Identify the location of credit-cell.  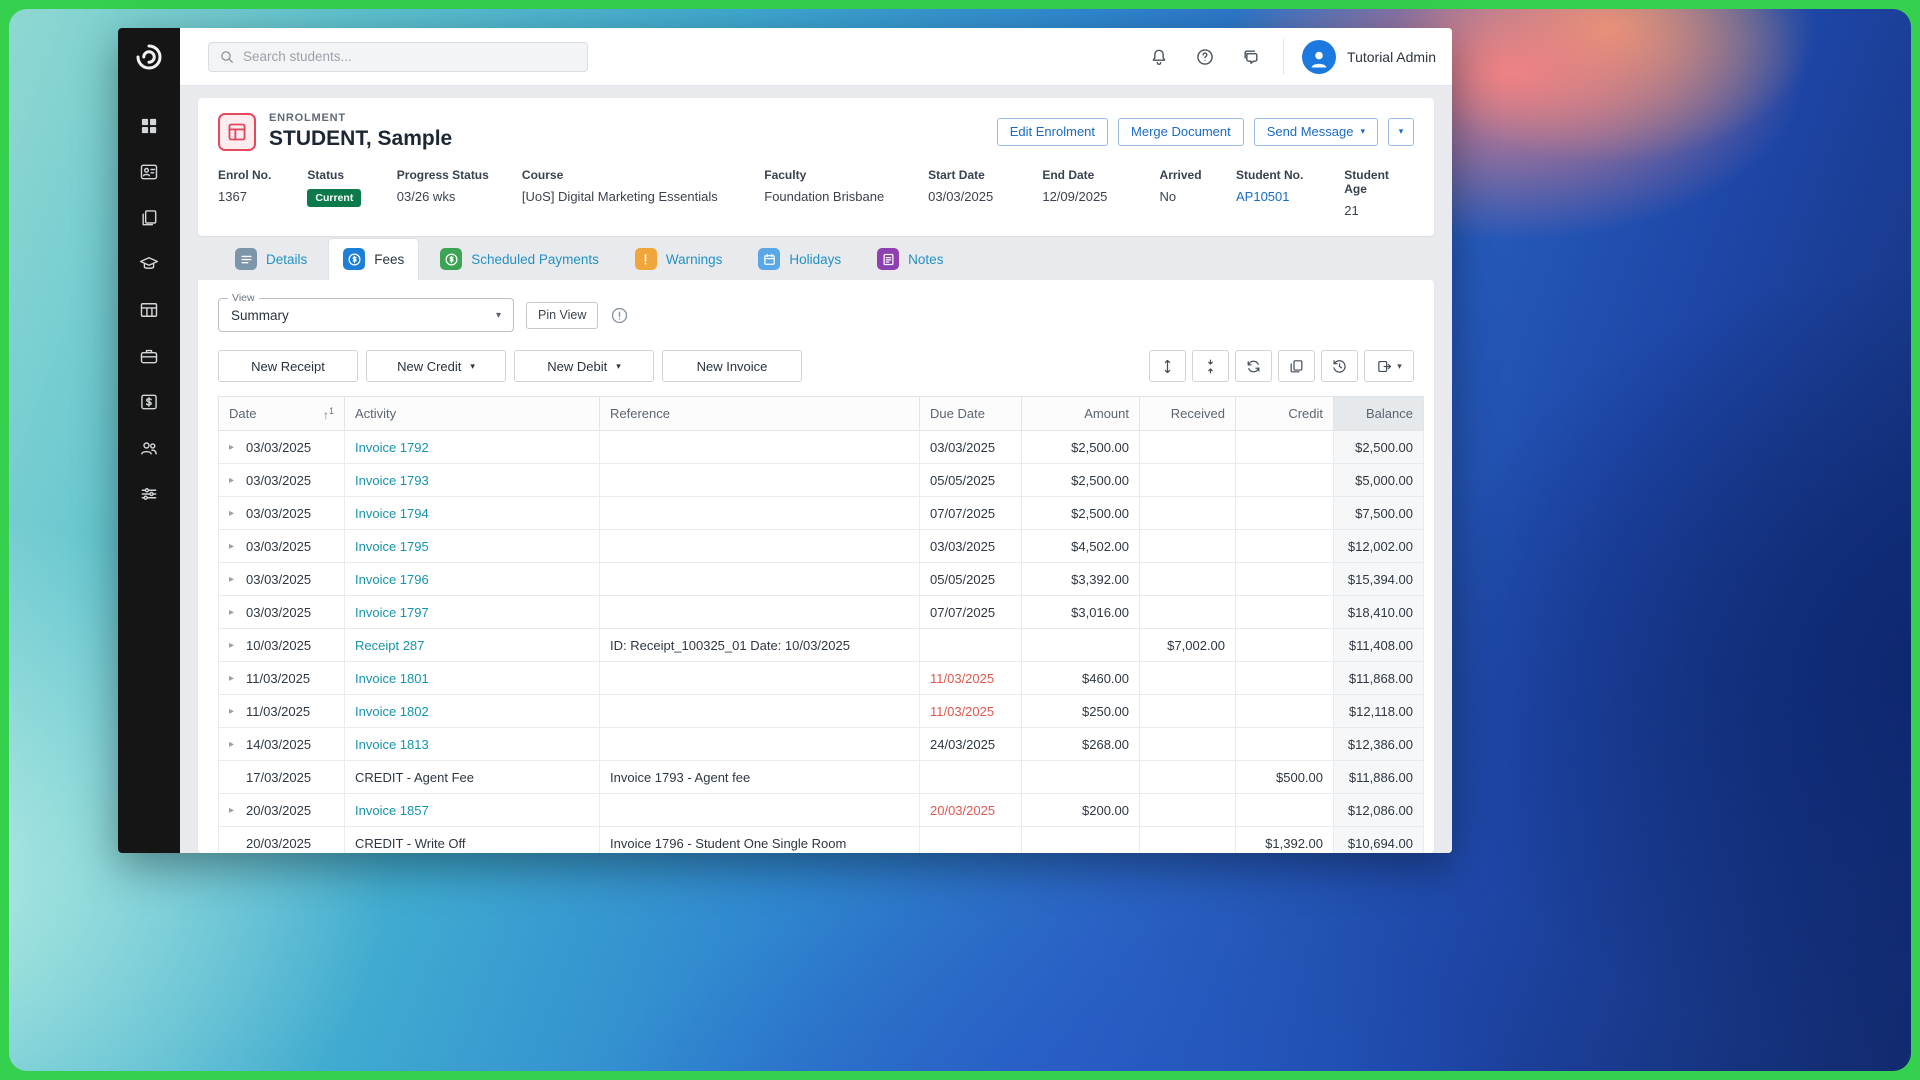
(1284, 645).